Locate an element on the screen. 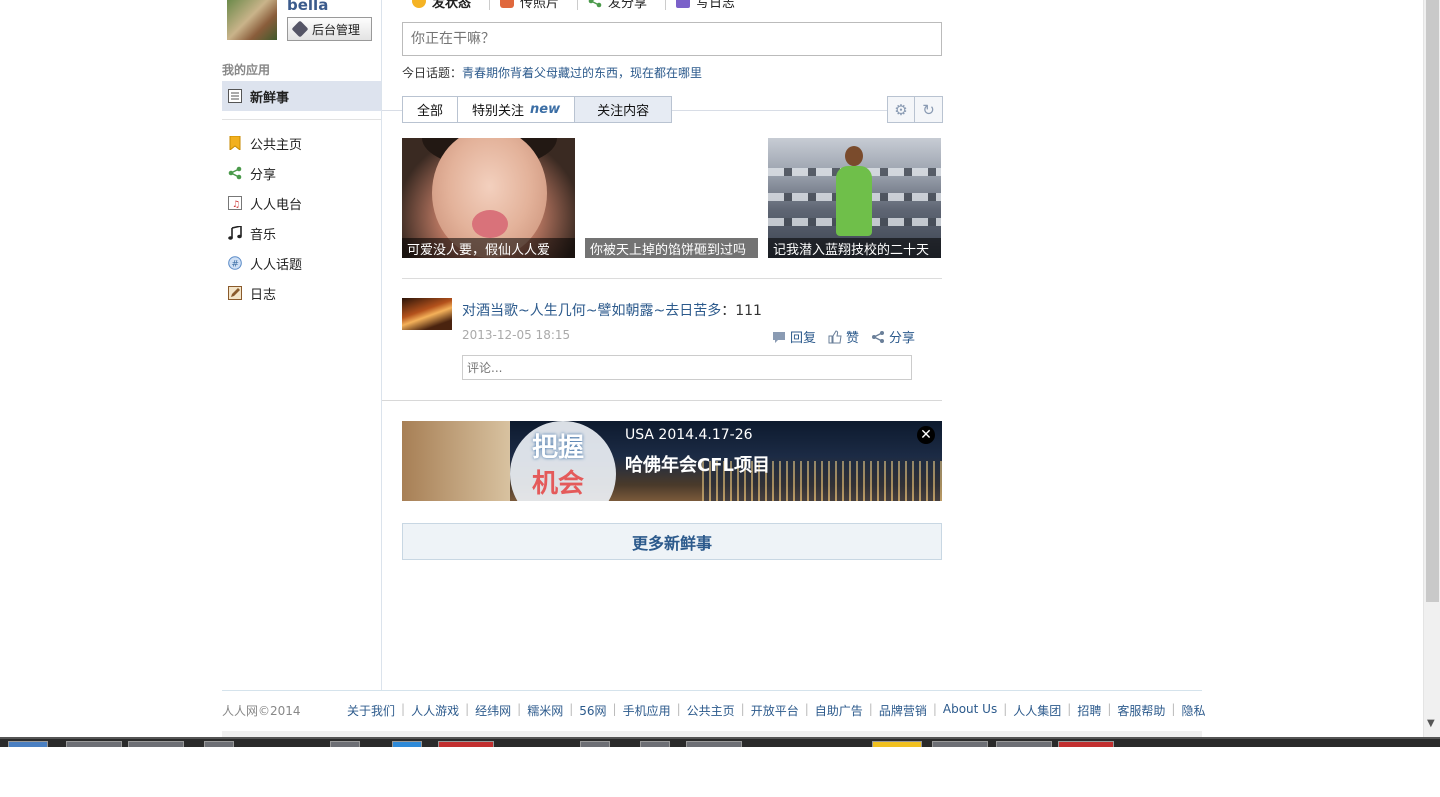 This screenshot has width=1440, height=797. ad-banner: 把握 机会 USA 2014.4.17-26 哈佛年会CFL项目 ✕ is located at coordinates (672, 461).